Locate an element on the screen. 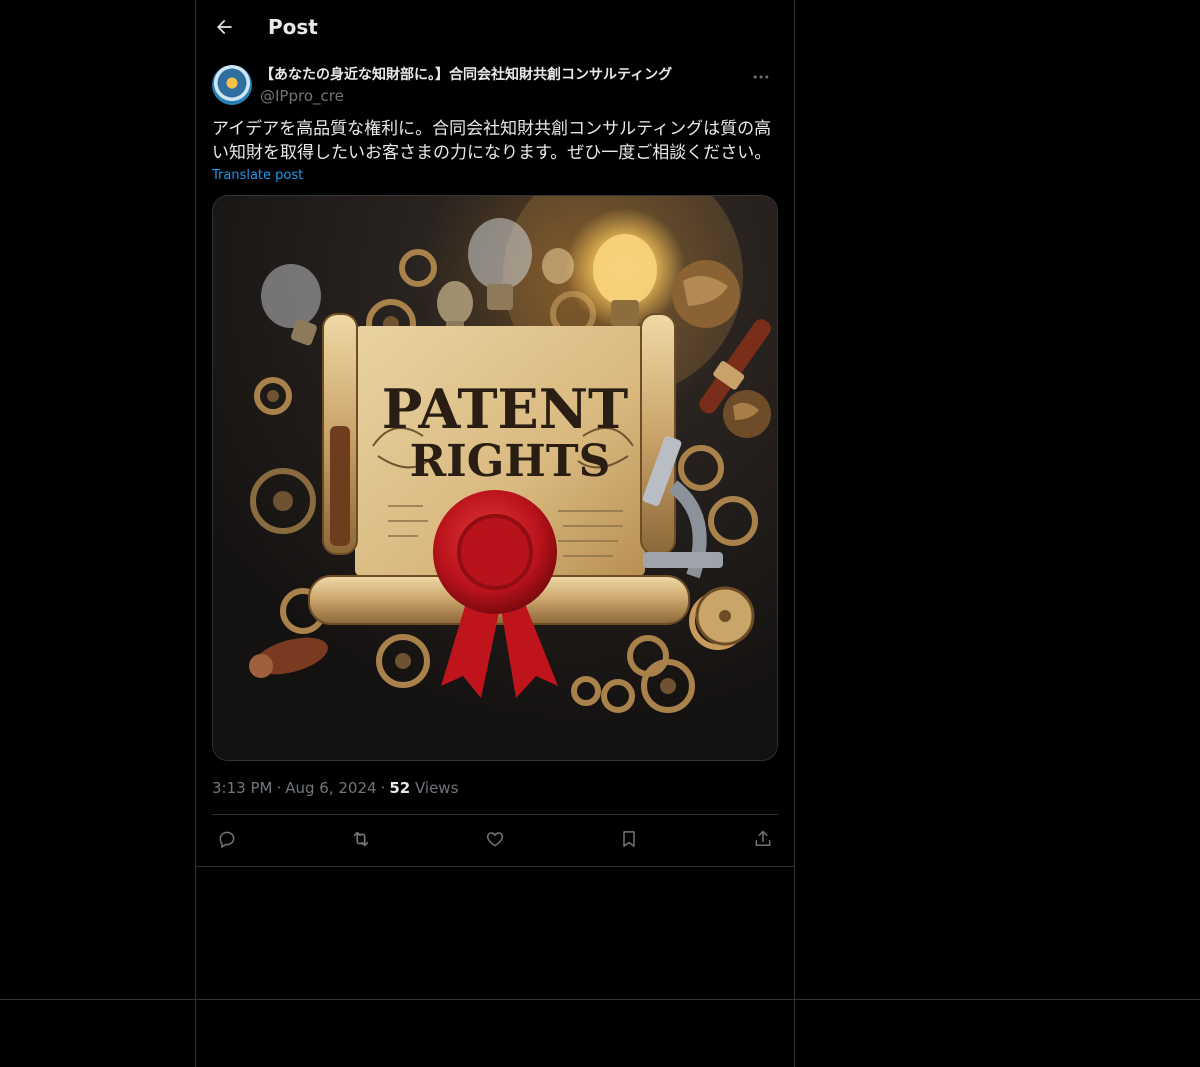 This screenshot has height=1067, width=1200. post-time: 3:13 PM is located at coordinates (242, 788).